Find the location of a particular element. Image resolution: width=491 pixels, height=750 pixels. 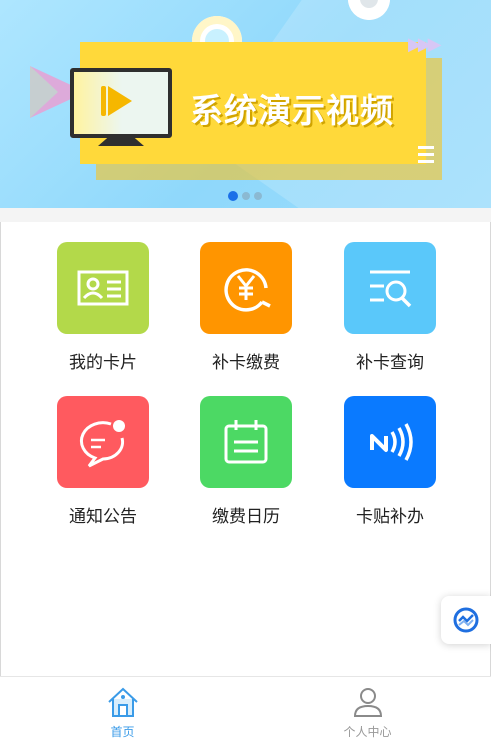

menu-item-label: 我的卡片 is located at coordinates (103, 363).